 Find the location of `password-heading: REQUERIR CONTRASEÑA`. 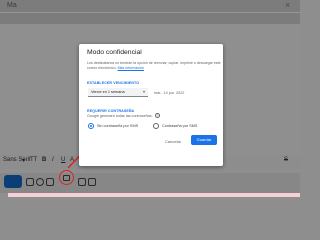

password-heading: REQUERIR CONTRASEÑA is located at coordinates (111, 111).